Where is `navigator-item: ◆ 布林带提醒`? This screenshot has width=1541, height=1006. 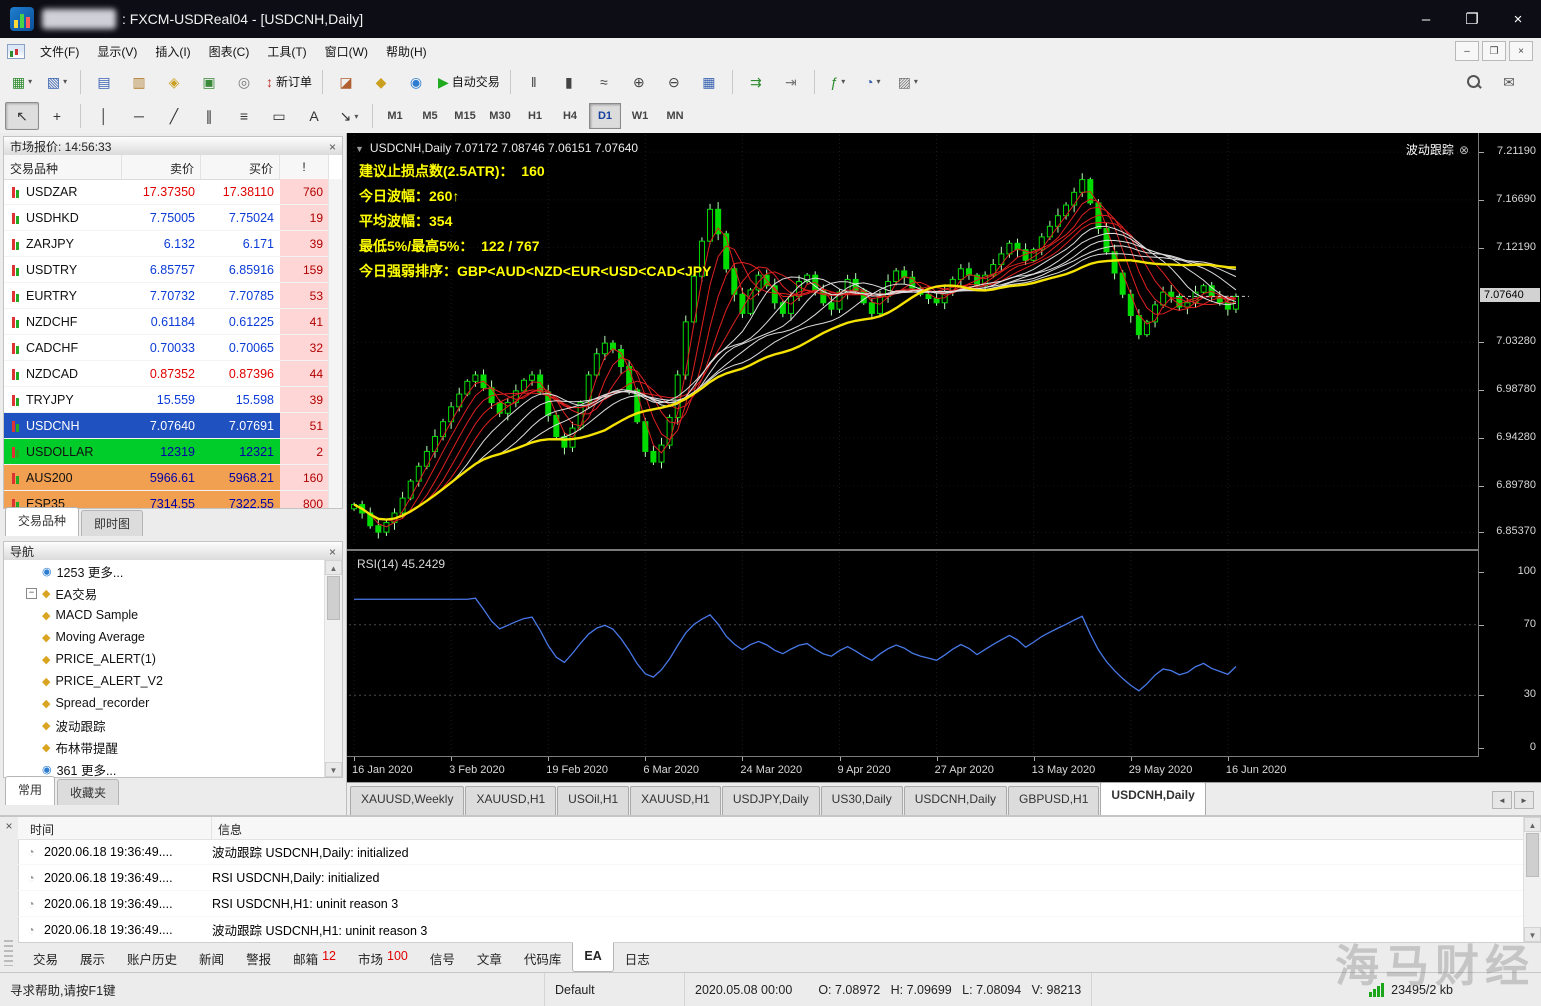
navigator-item: ◆ 布林带提醒 is located at coordinates (164, 747).